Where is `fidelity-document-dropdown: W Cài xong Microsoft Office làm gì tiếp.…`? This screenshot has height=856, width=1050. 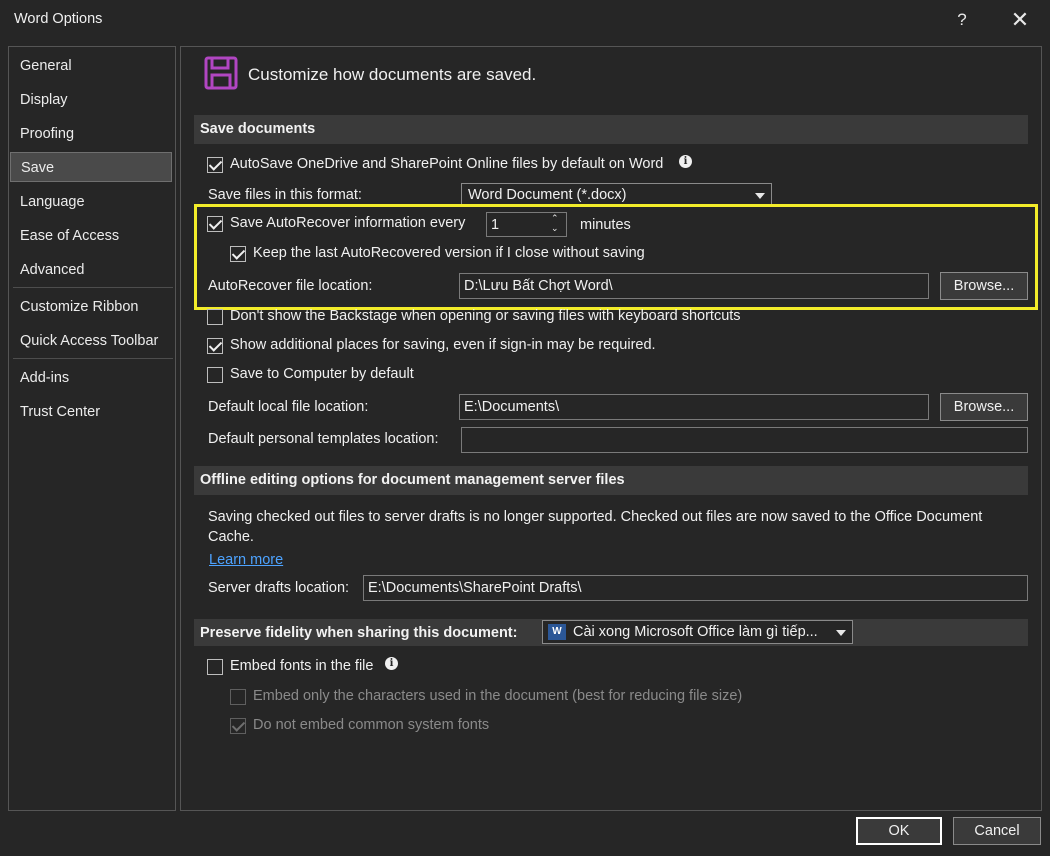 fidelity-document-dropdown: W Cài xong Microsoft Office làm gì tiếp.… is located at coordinates (697, 632).